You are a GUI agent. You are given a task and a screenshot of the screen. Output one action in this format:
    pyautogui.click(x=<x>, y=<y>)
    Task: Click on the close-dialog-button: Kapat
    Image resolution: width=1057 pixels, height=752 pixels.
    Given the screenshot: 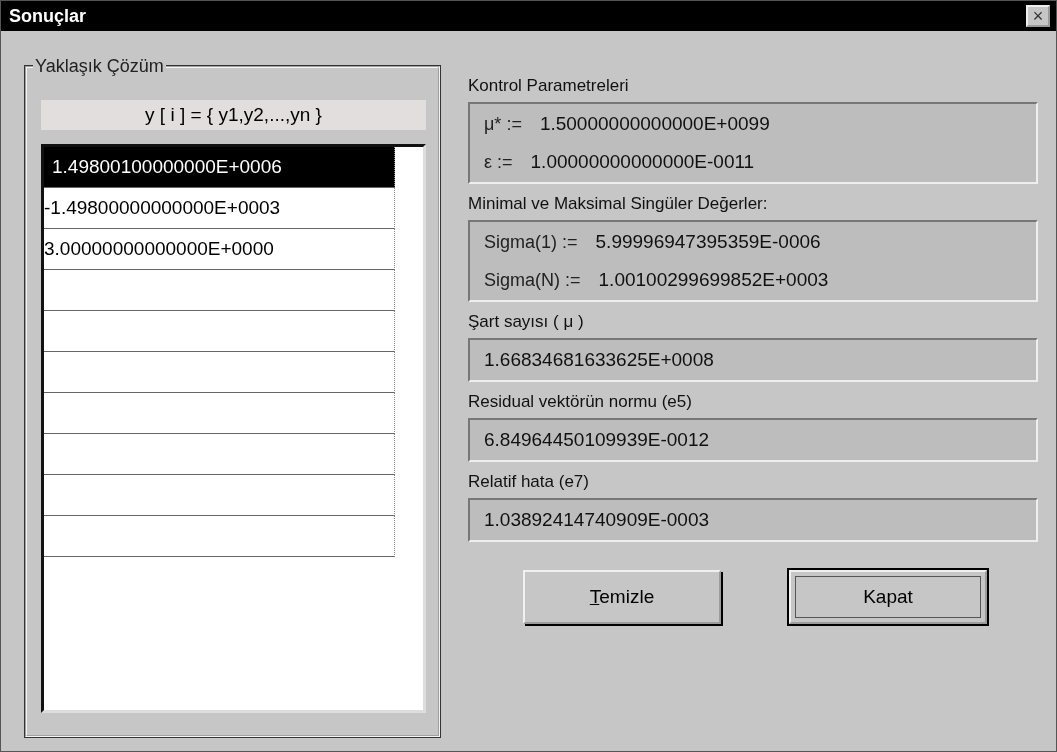 What is the action you would take?
    pyautogui.click(x=888, y=597)
    